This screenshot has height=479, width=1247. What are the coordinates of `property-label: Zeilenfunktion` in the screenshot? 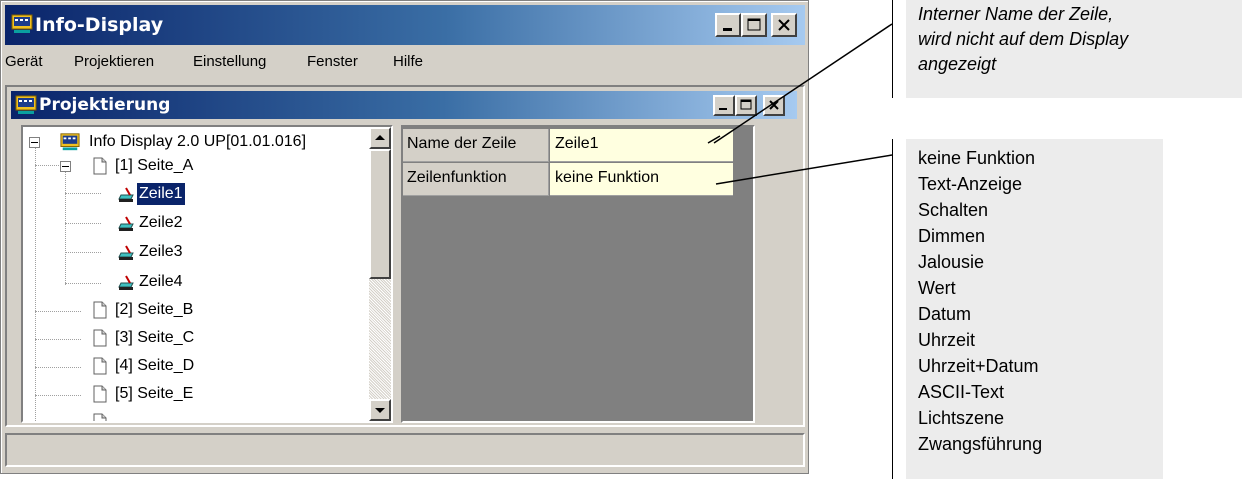 It's located at (476, 179).